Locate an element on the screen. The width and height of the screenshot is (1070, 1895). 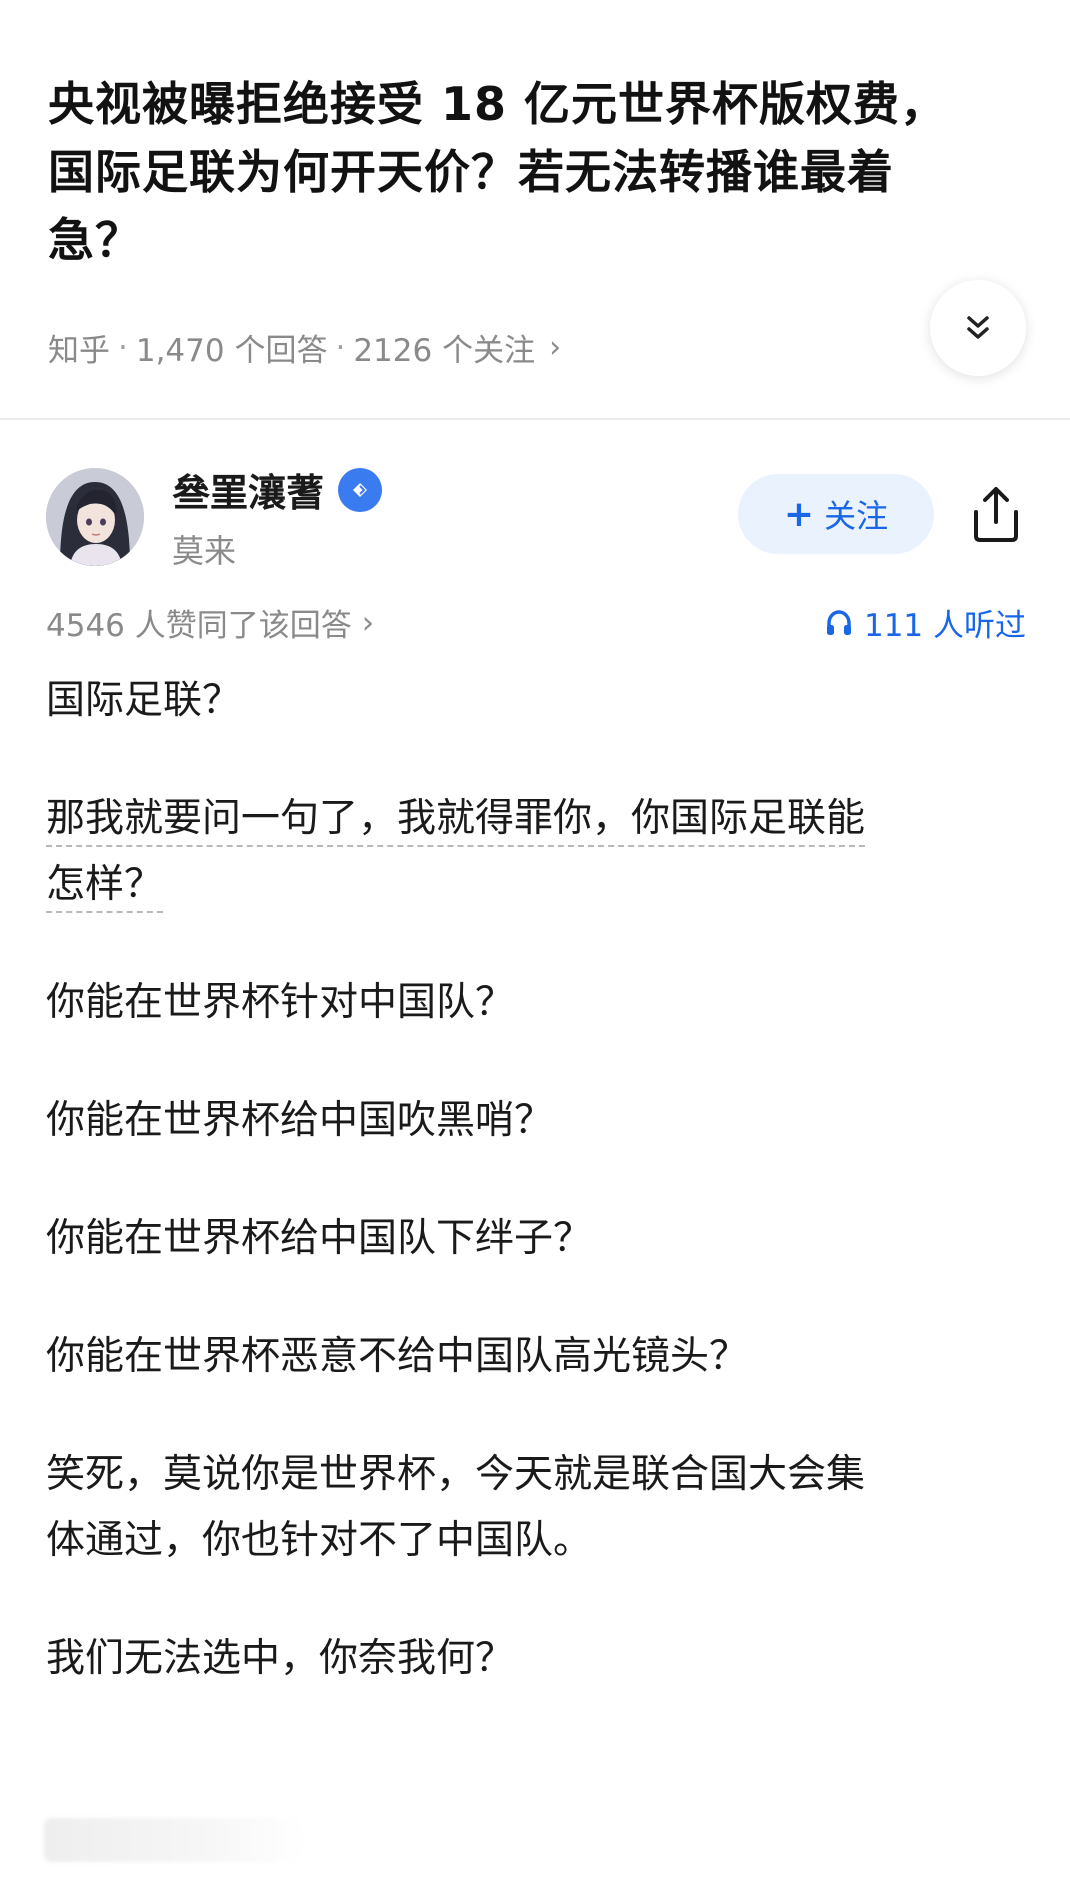
answer-paragraph-2: 那我就要问一句了，我就得罪你，你国际足联能 怎样？ is located at coordinates (536, 852).